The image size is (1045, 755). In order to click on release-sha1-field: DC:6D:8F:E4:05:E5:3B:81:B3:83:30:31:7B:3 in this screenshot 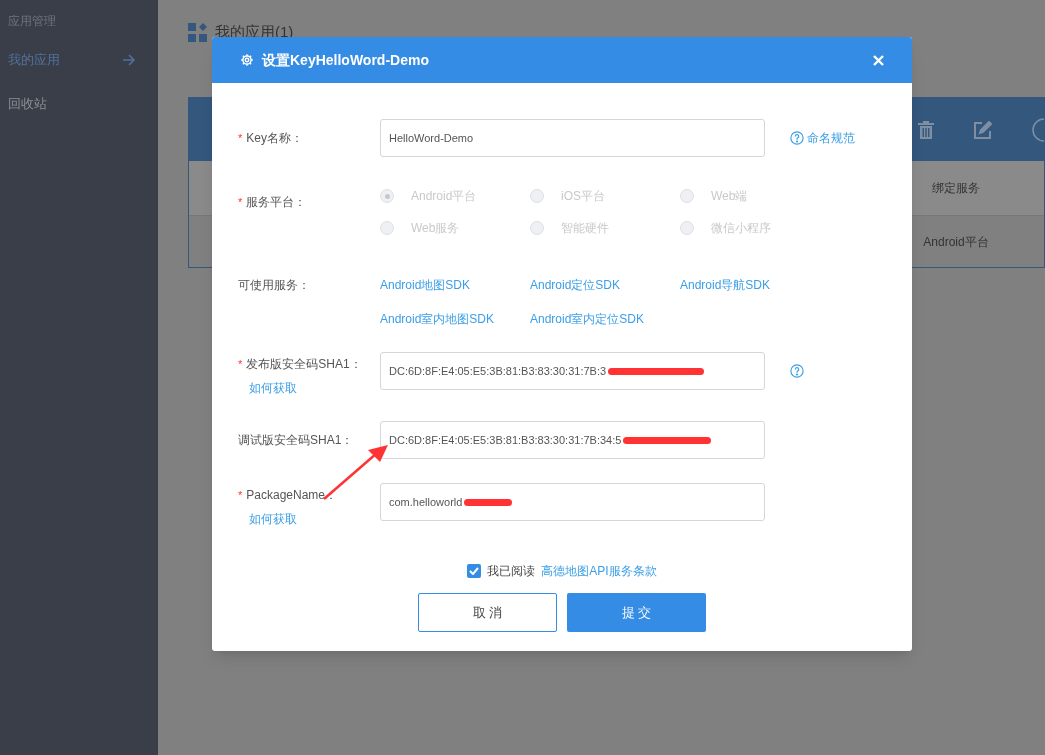, I will do `click(572, 371)`.